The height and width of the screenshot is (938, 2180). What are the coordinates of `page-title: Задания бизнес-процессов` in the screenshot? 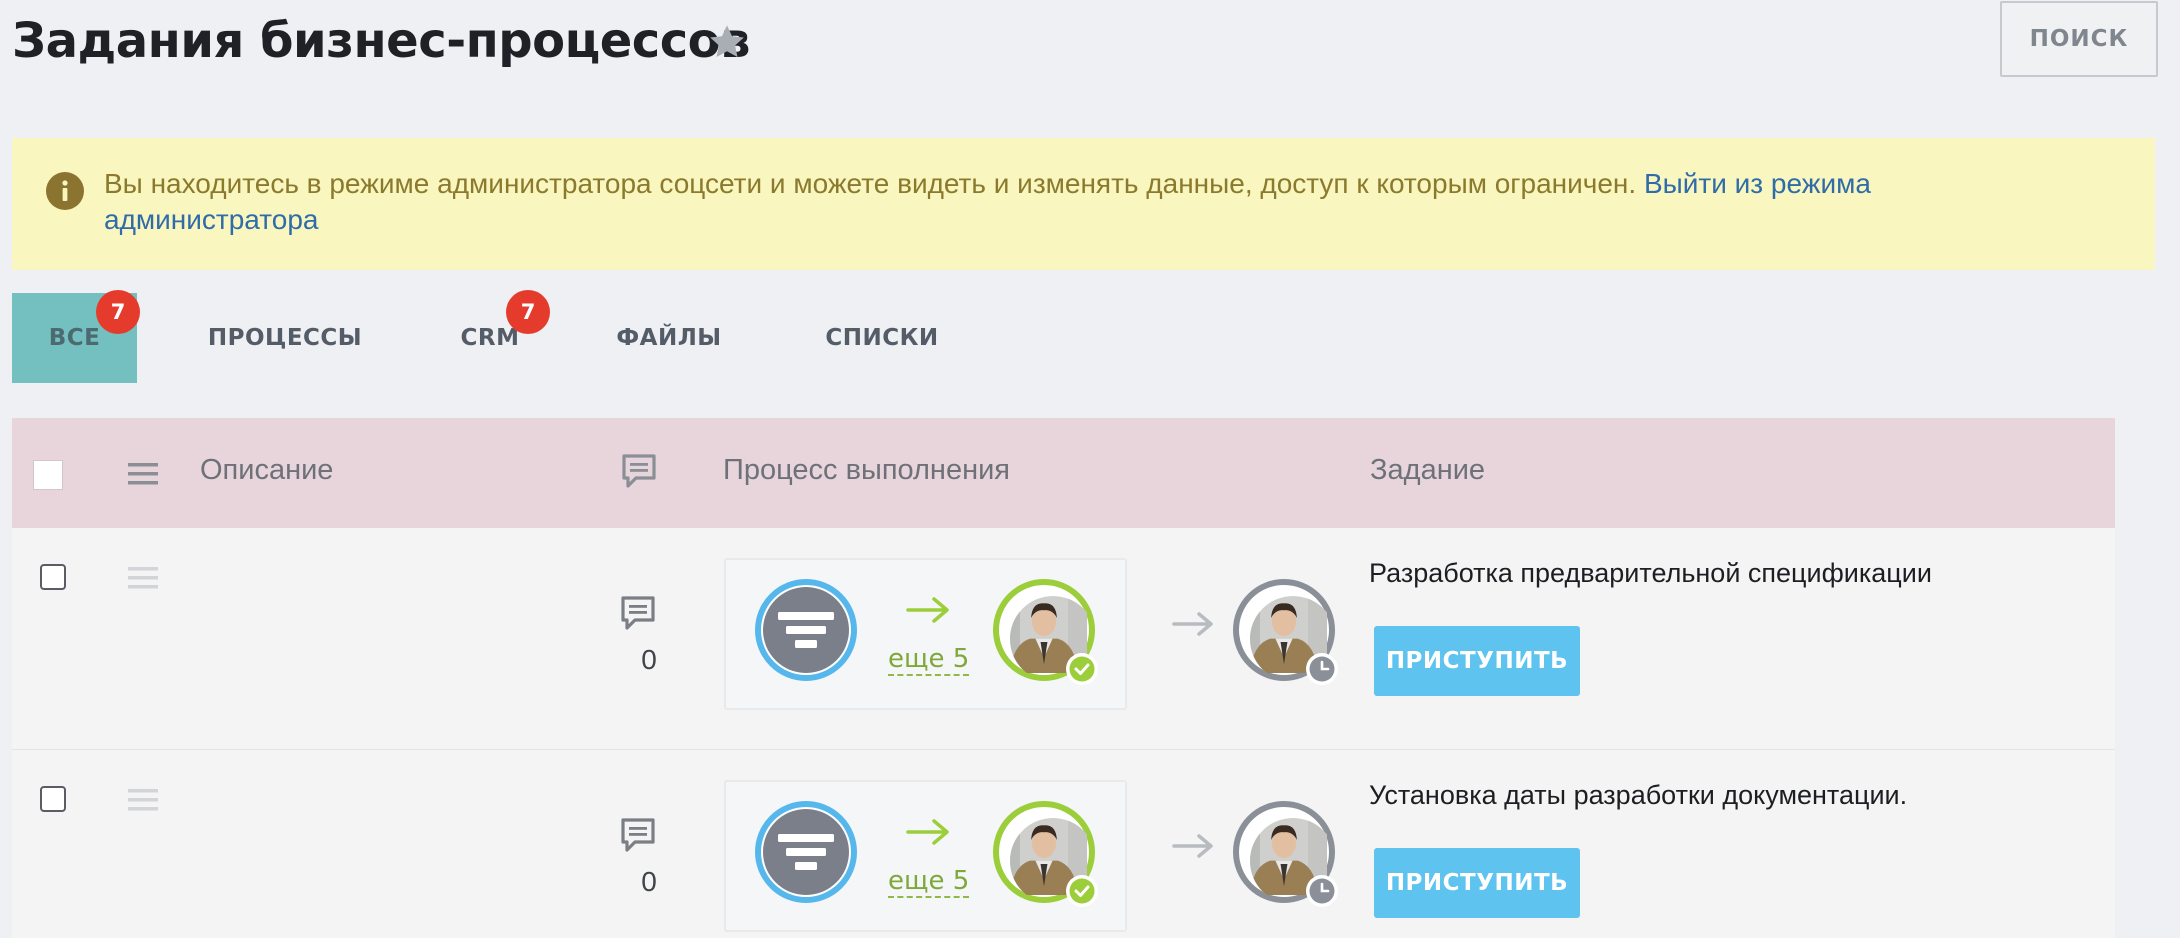 It's located at (381, 41).